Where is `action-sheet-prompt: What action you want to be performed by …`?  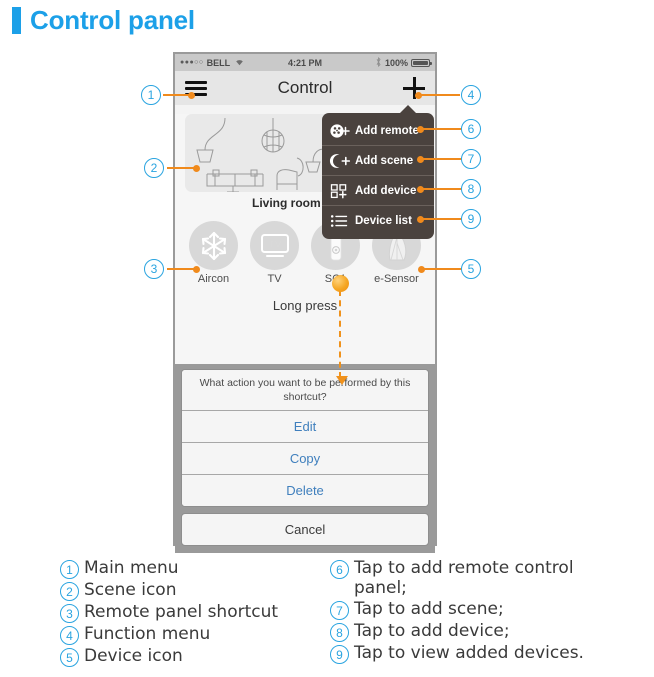
action-sheet-prompt: What action you want to be performed by … is located at coordinates (305, 390).